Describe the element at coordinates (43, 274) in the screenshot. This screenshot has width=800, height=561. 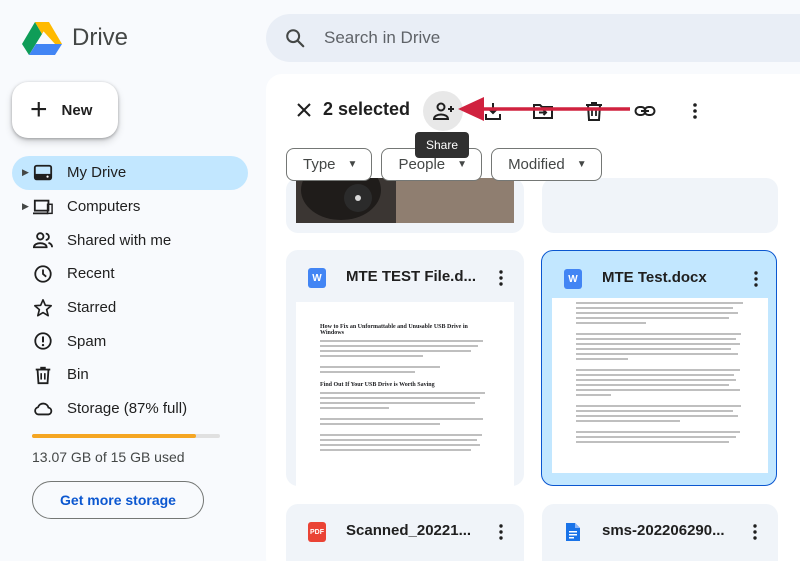
I see `clock-icon` at that location.